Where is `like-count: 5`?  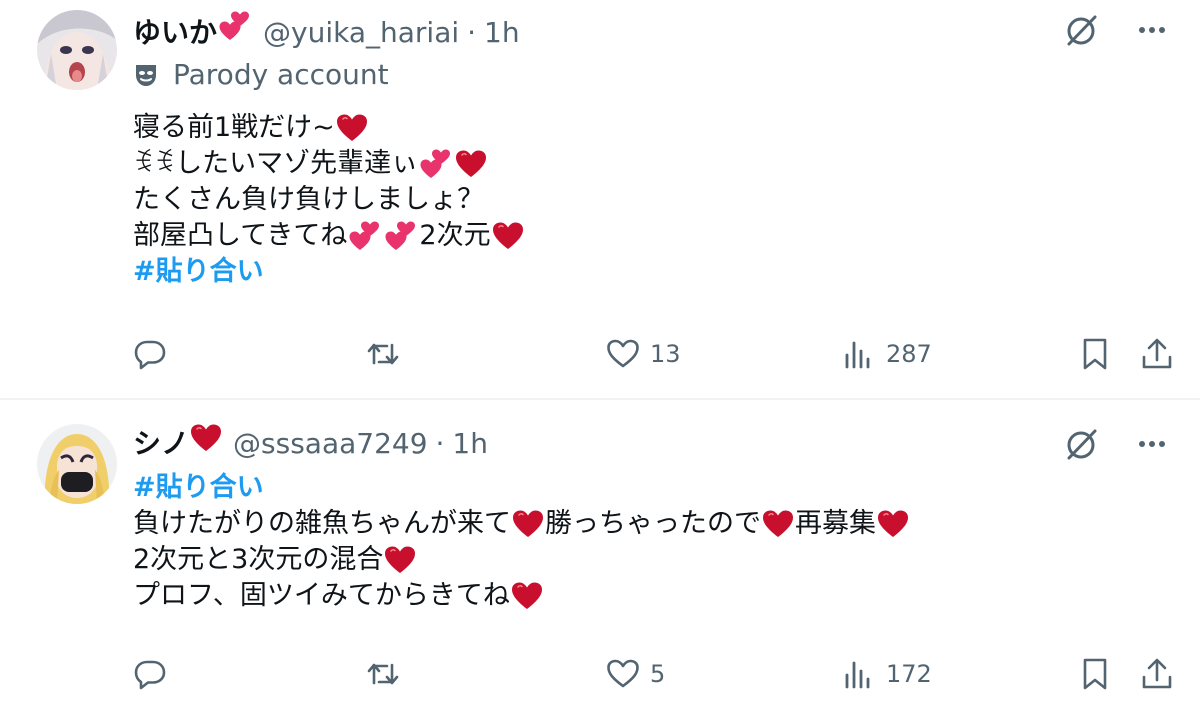
like-count: 5 is located at coordinates (658, 674).